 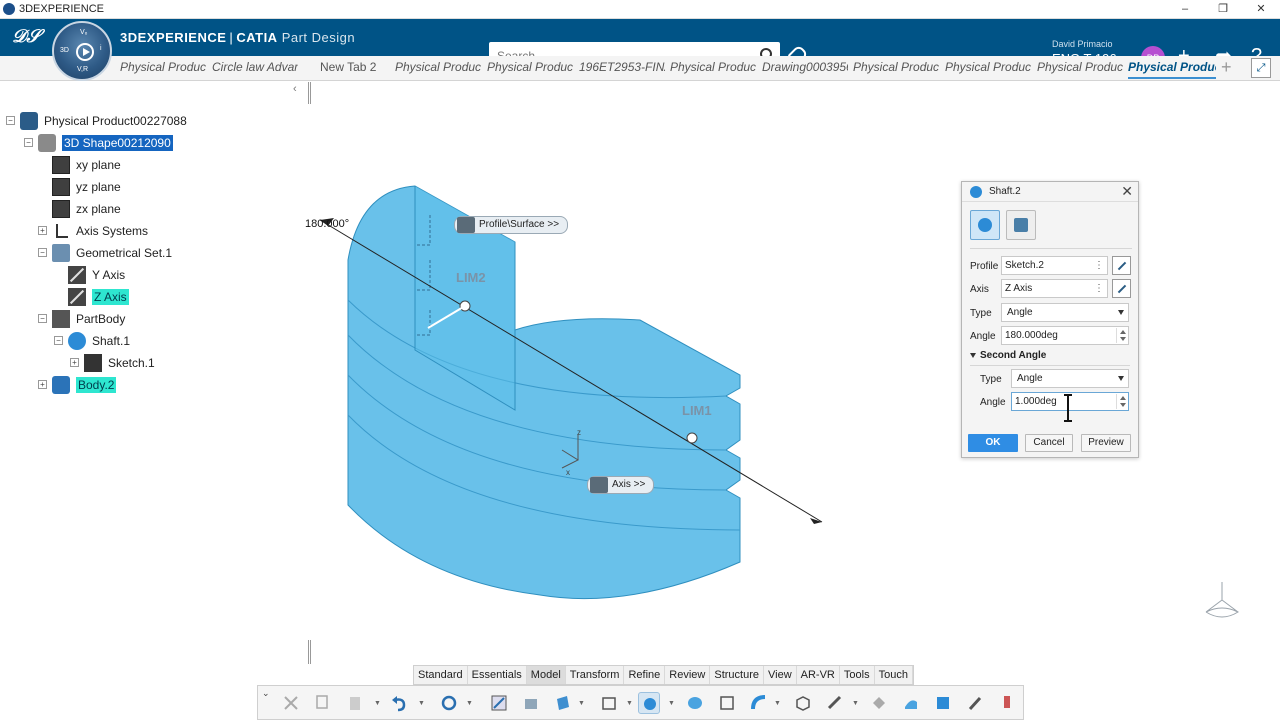 I want to click on plane-tool-icon, so click(x=563, y=703).